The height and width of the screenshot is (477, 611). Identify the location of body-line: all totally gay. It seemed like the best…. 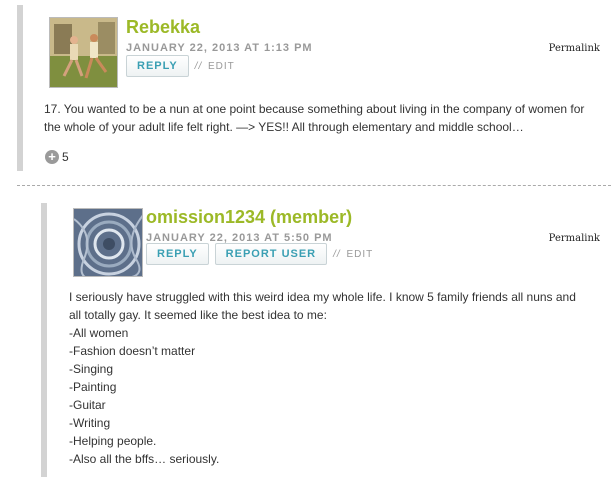
(198, 315).